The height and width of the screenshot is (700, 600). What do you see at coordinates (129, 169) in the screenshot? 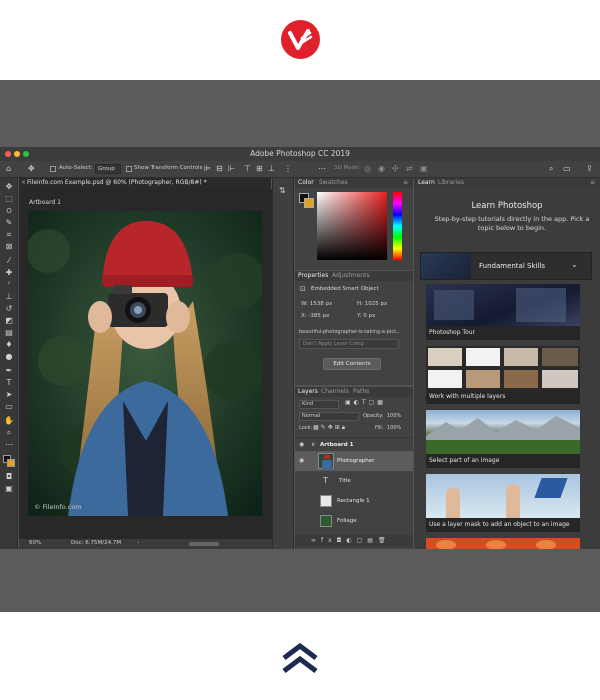
I see `transform-controls-checkbox` at bounding box center [129, 169].